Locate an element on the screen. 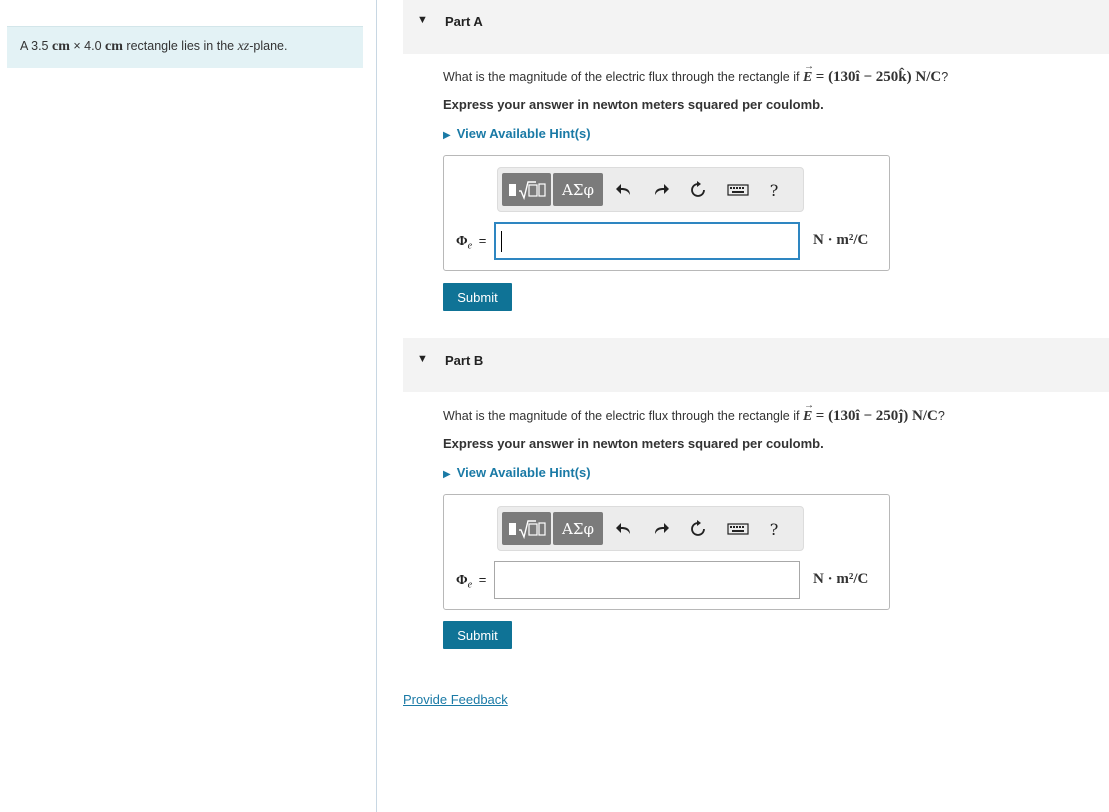 This screenshot has width=1109, height=812. provide-feedback-link: Provide Feedback is located at coordinates (455, 699).